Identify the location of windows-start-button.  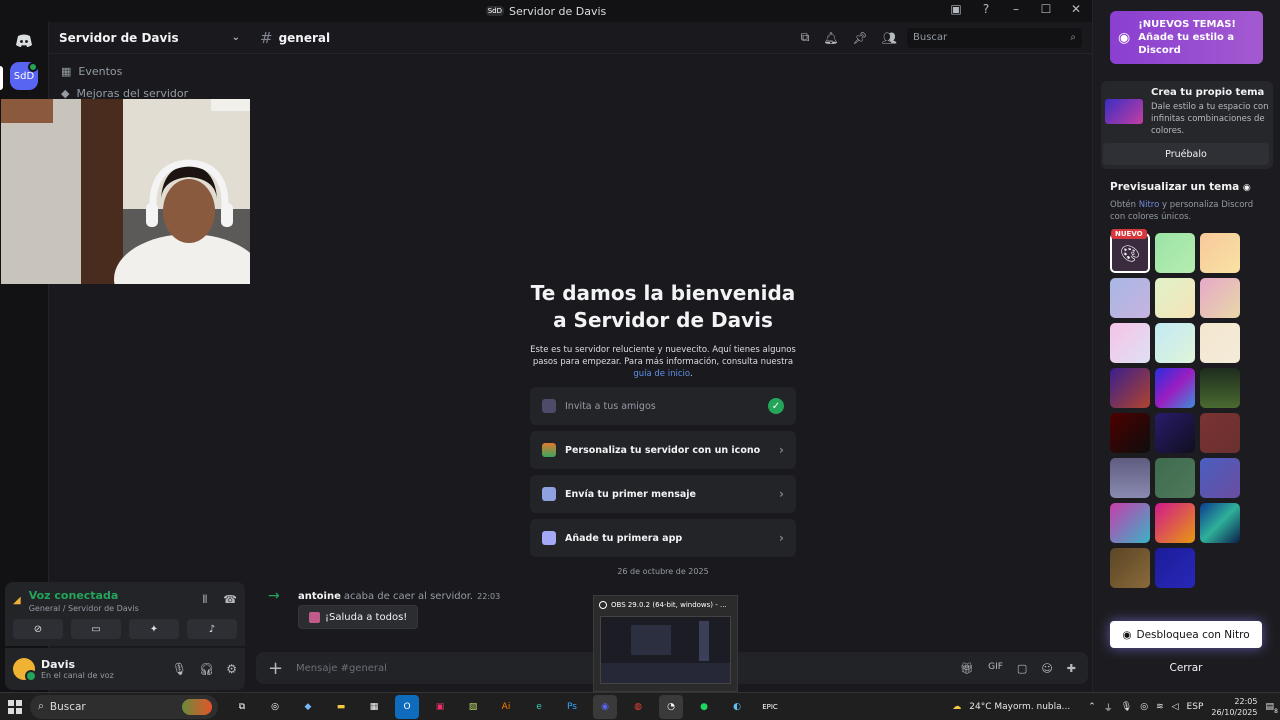
(15, 706).